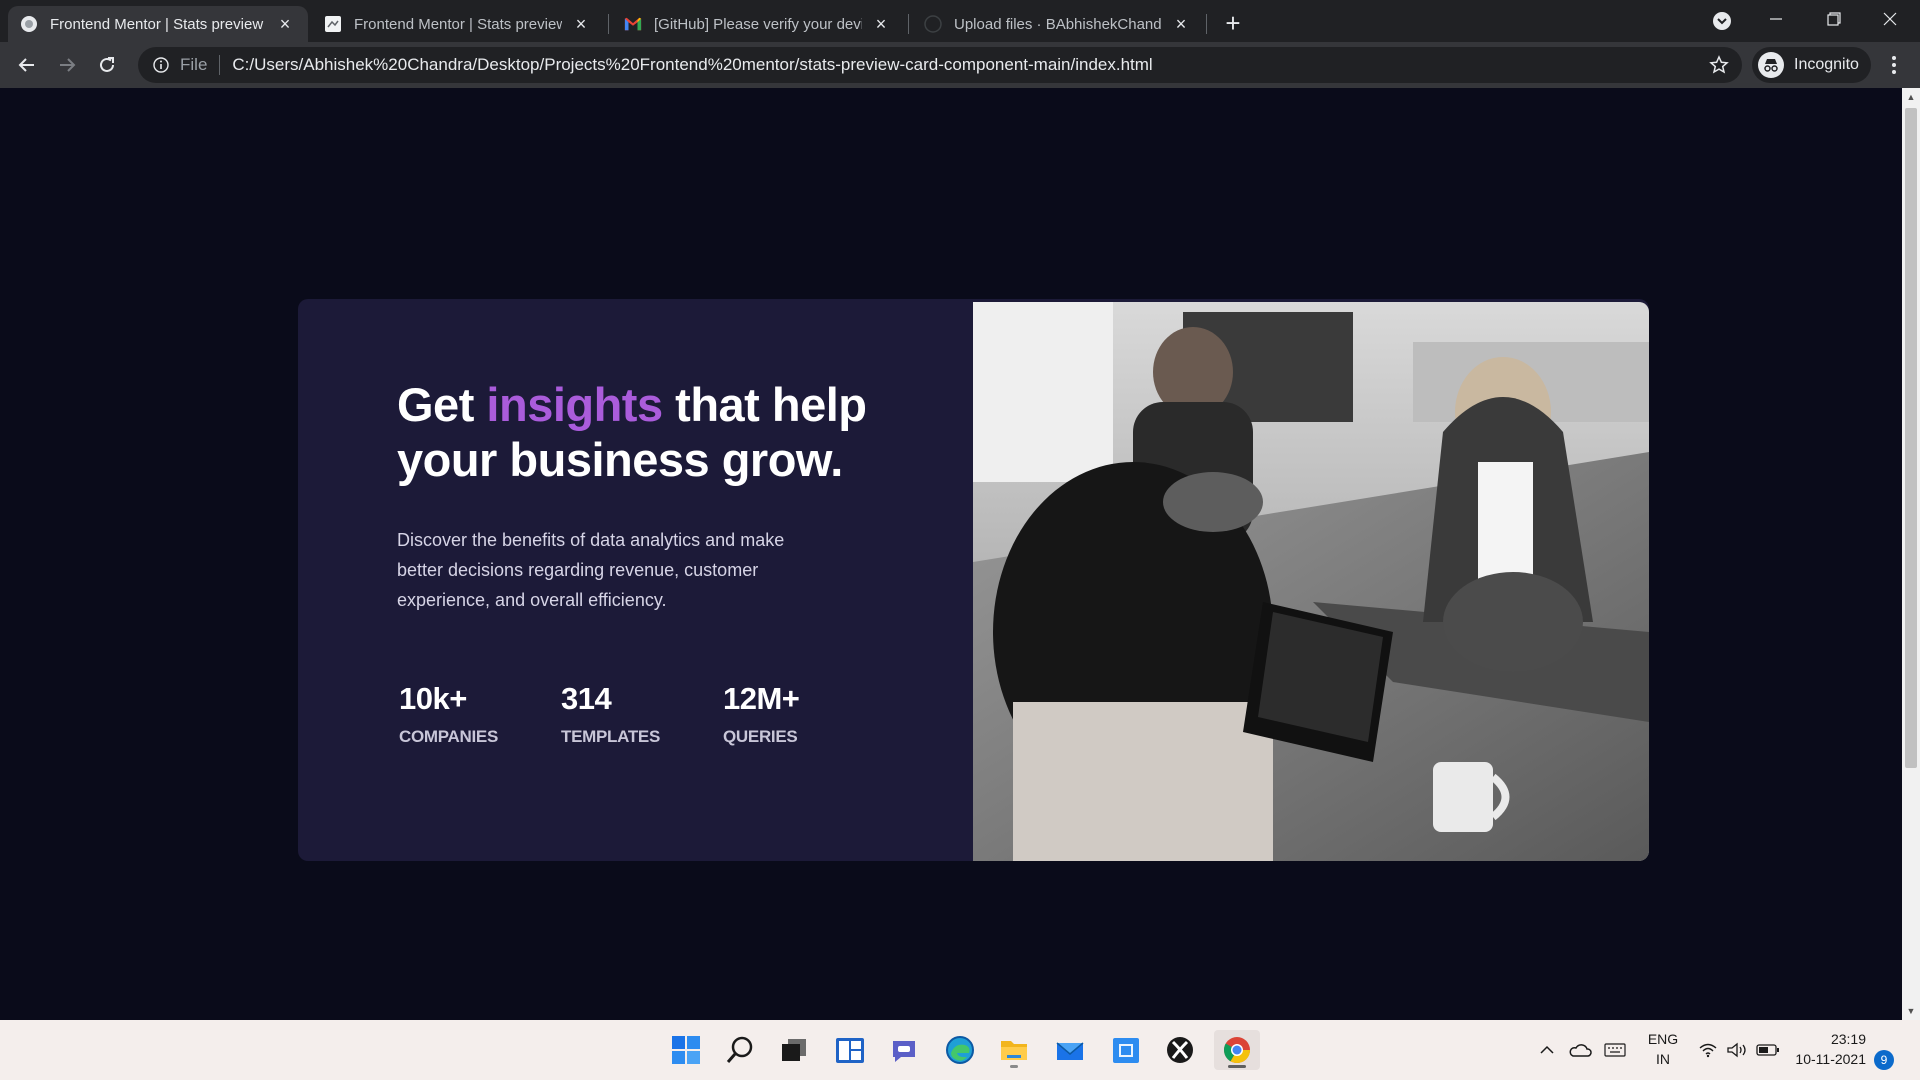  Describe the element at coordinates (107, 65) in the screenshot. I see `reload-icon` at that location.